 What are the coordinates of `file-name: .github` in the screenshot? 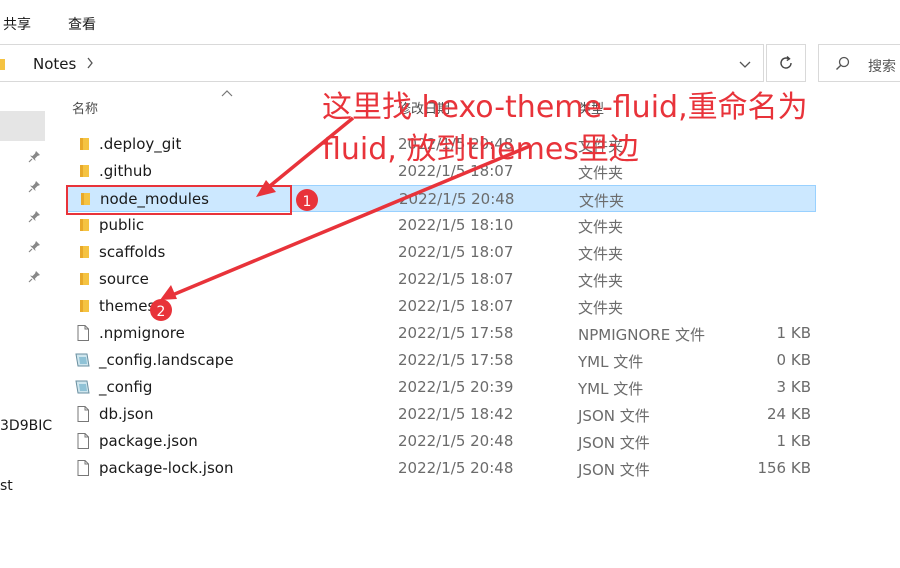 It's located at (125, 171).